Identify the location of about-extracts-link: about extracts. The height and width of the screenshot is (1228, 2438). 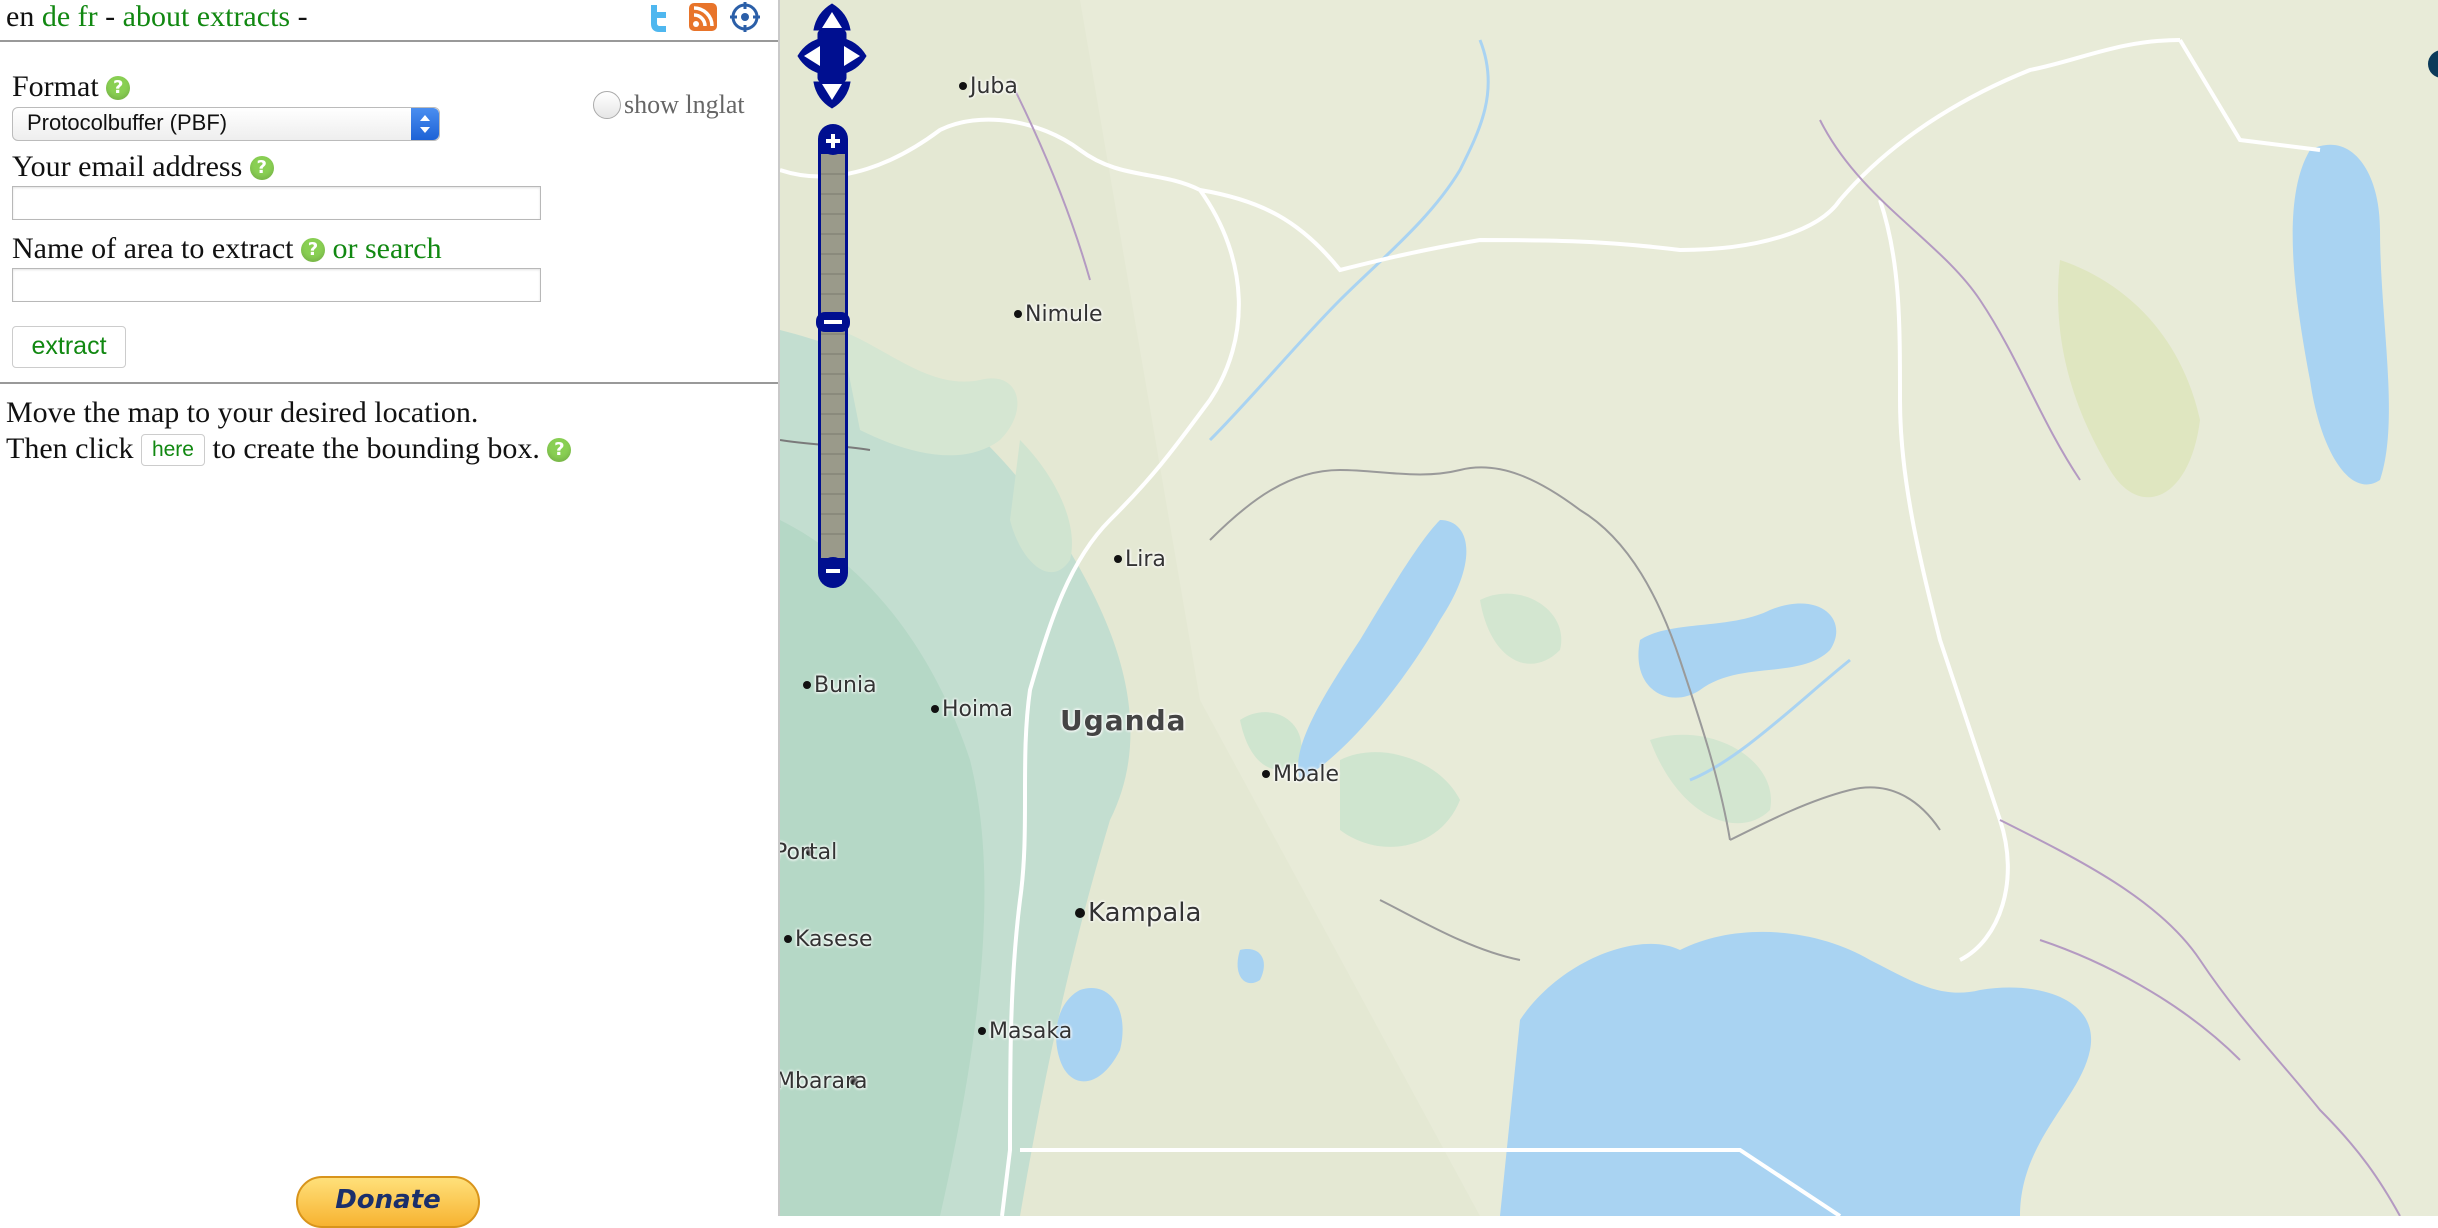
(206, 16).